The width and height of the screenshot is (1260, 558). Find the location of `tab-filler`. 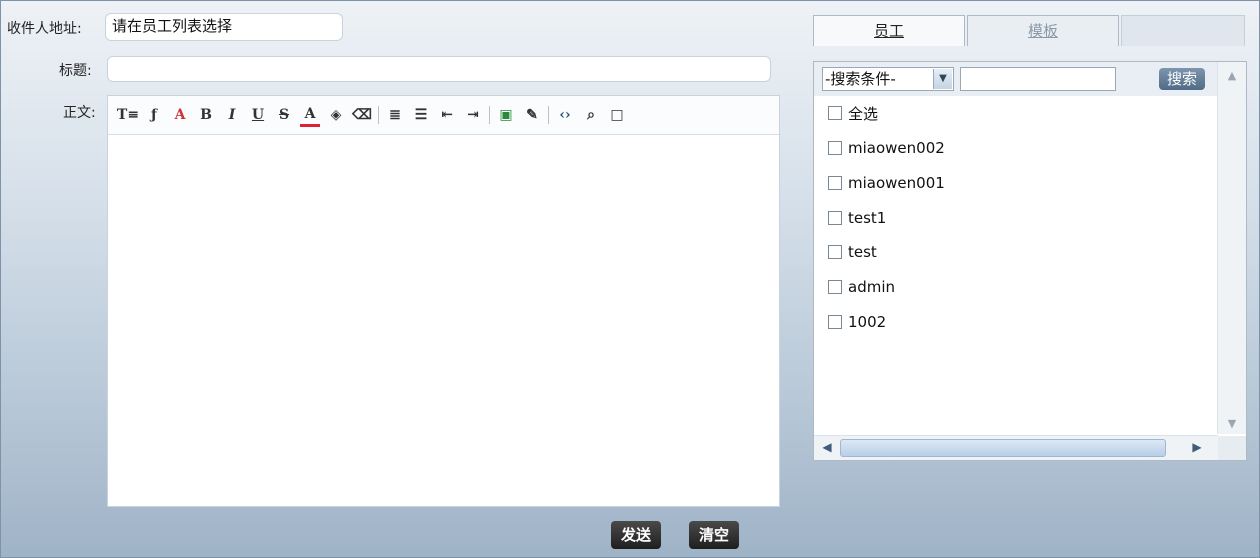

tab-filler is located at coordinates (1183, 30).